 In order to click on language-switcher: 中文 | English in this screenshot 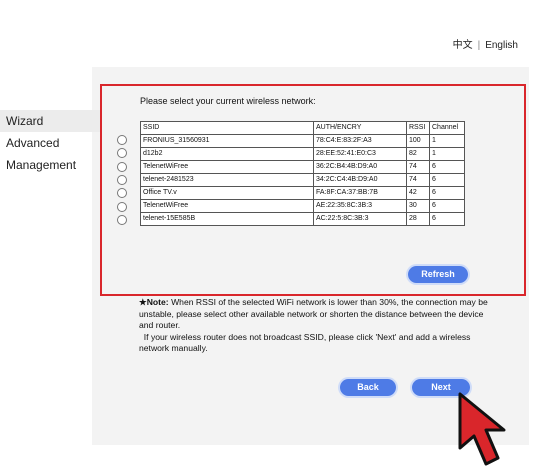, I will do `click(485, 43)`.